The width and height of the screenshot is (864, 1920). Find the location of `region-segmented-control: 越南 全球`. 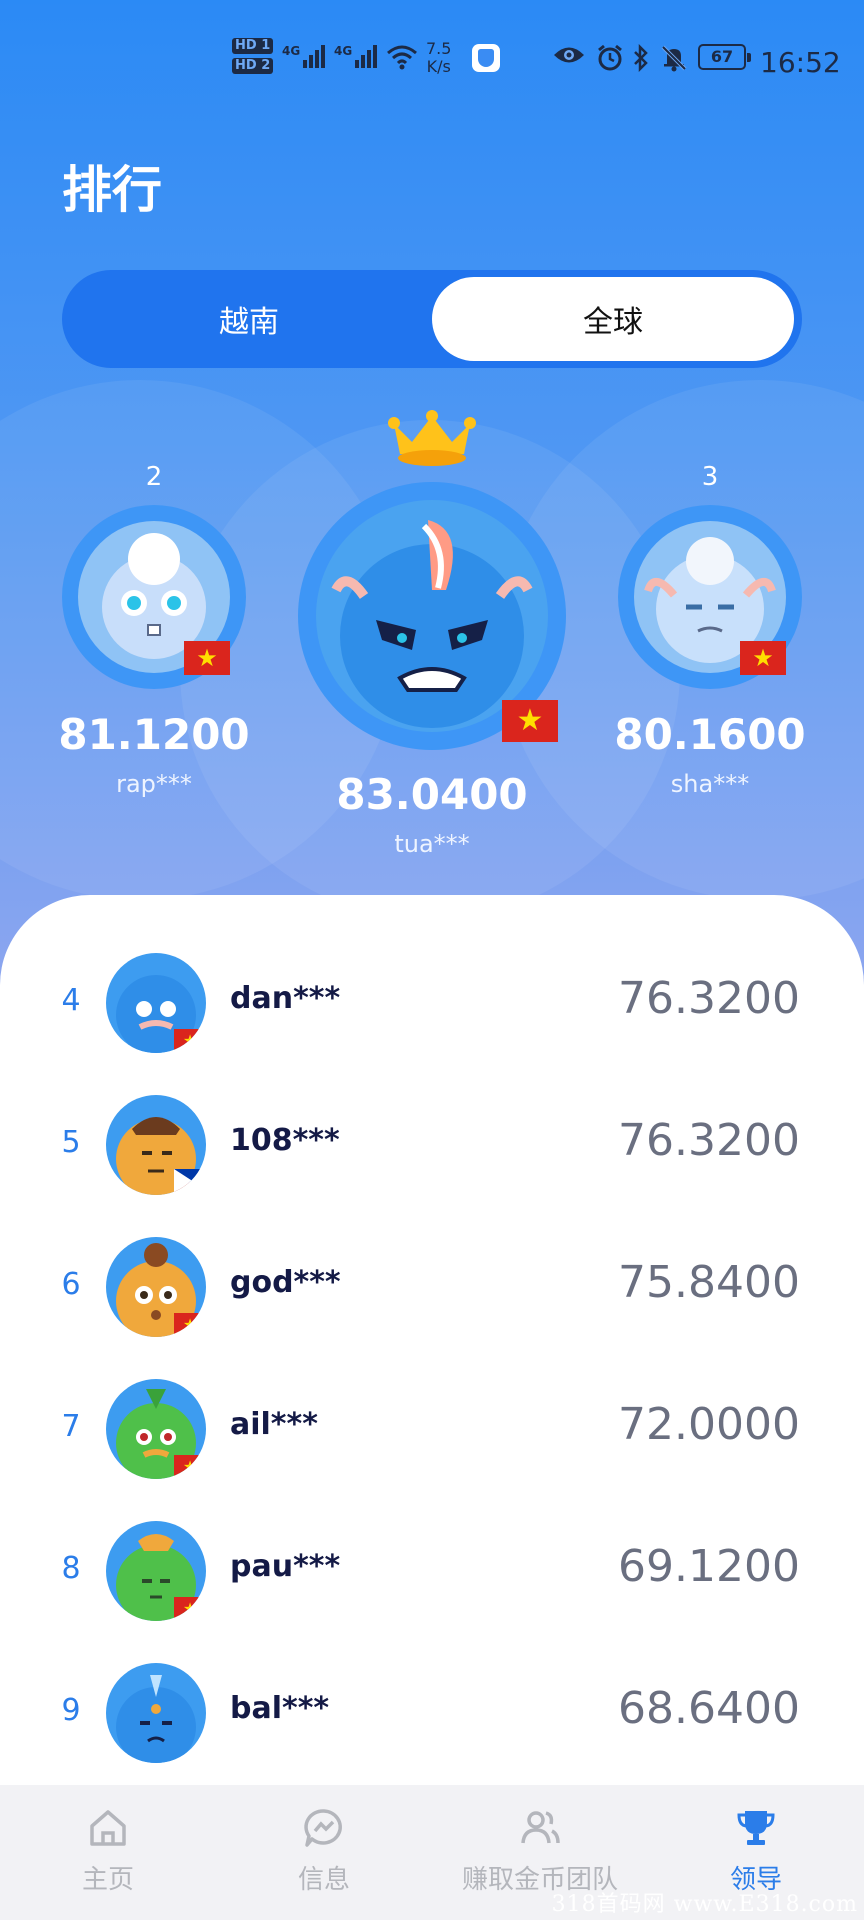

region-segmented-control: 越南 全球 is located at coordinates (432, 319).